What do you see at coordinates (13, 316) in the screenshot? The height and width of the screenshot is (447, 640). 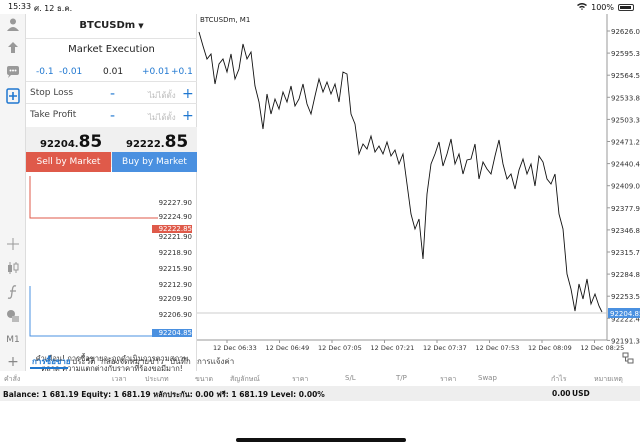 I see `objects-icon` at bounding box center [13, 316].